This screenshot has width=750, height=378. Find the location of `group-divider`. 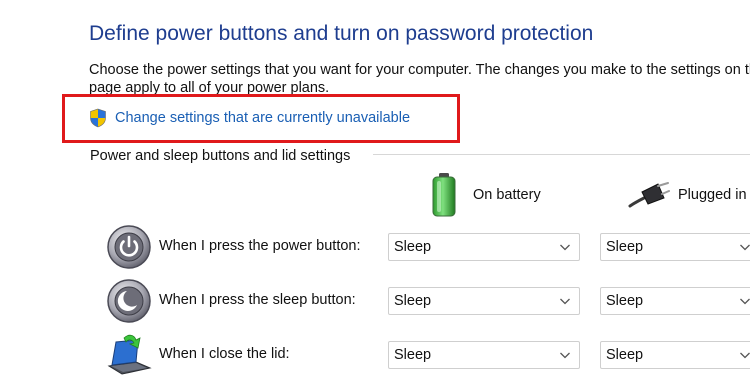

group-divider is located at coordinates (561, 154).